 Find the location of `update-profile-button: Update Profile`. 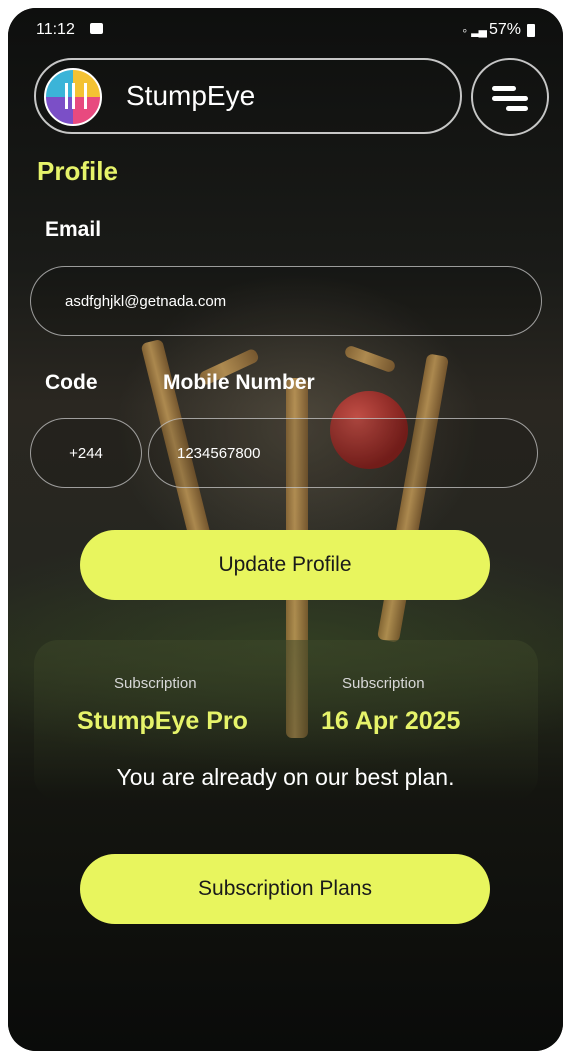

update-profile-button: Update Profile is located at coordinates (285, 565).